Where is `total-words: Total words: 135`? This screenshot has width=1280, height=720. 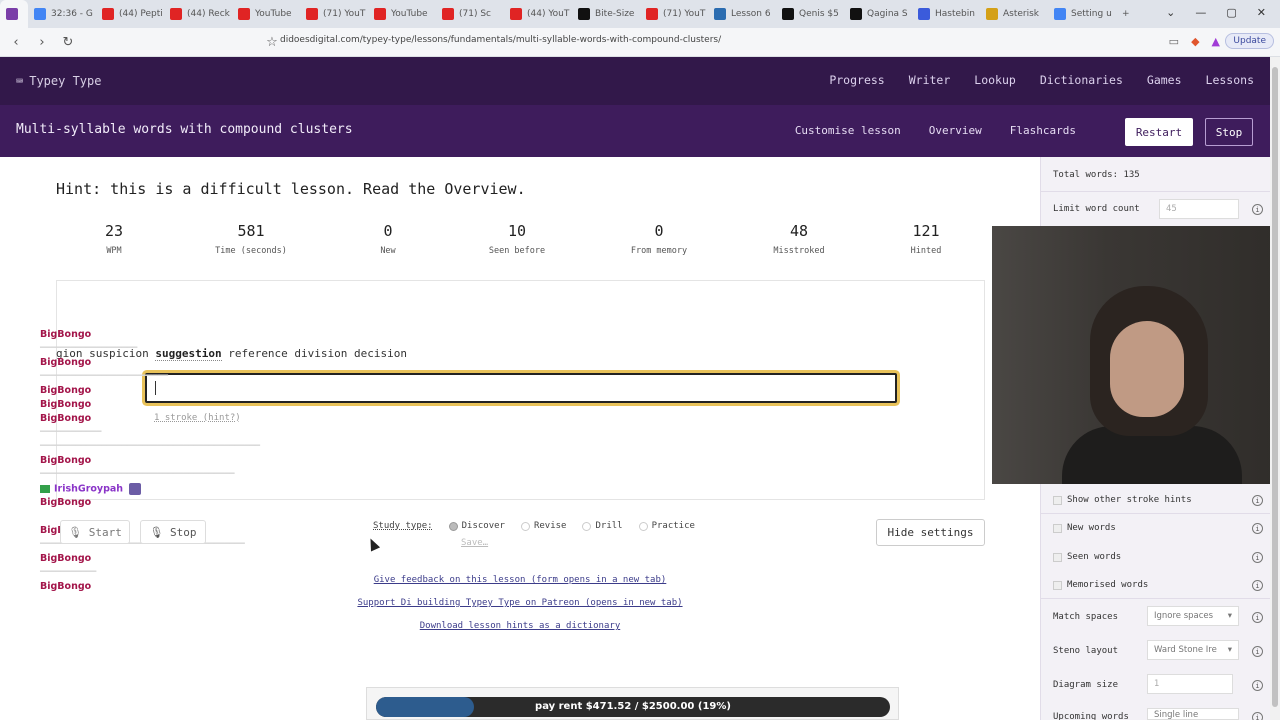 total-words: Total words: 135 is located at coordinates (1096, 175).